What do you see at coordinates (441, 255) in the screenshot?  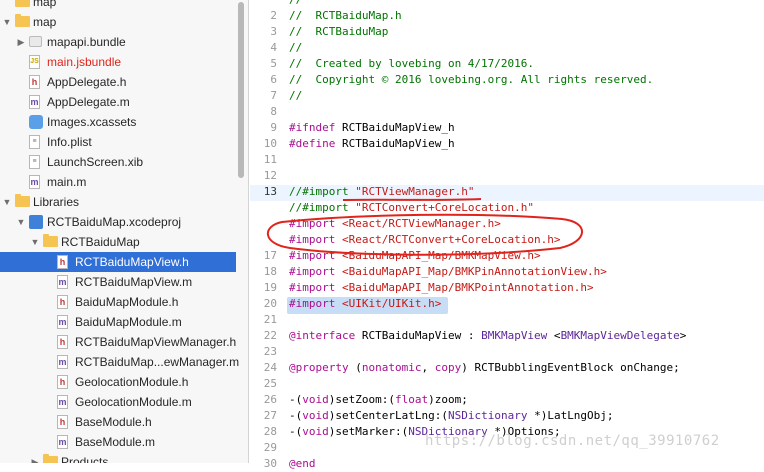 I see `code-token: <BaiduMapAPI_Map/BMKMapView.h>` at bounding box center [441, 255].